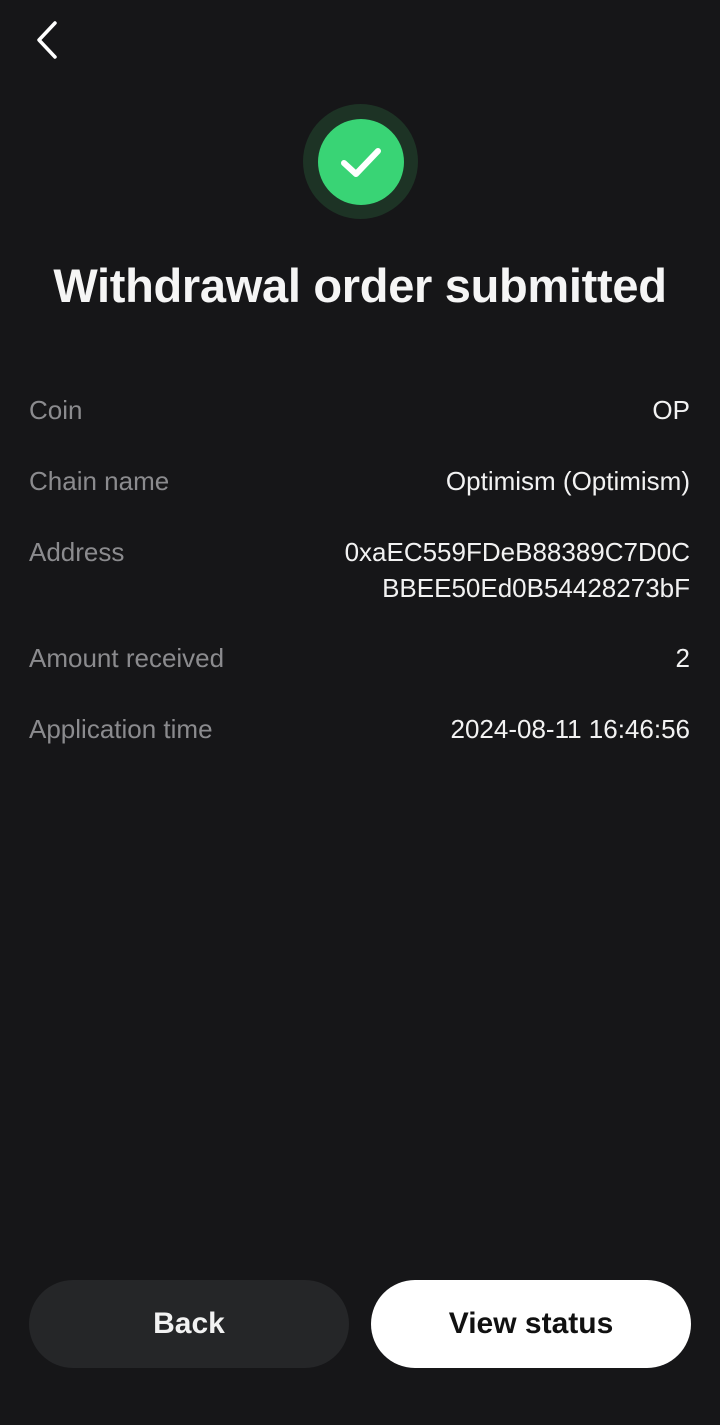  What do you see at coordinates (121, 729) in the screenshot?
I see `application-time-label: Application time` at bounding box center [121, 729].